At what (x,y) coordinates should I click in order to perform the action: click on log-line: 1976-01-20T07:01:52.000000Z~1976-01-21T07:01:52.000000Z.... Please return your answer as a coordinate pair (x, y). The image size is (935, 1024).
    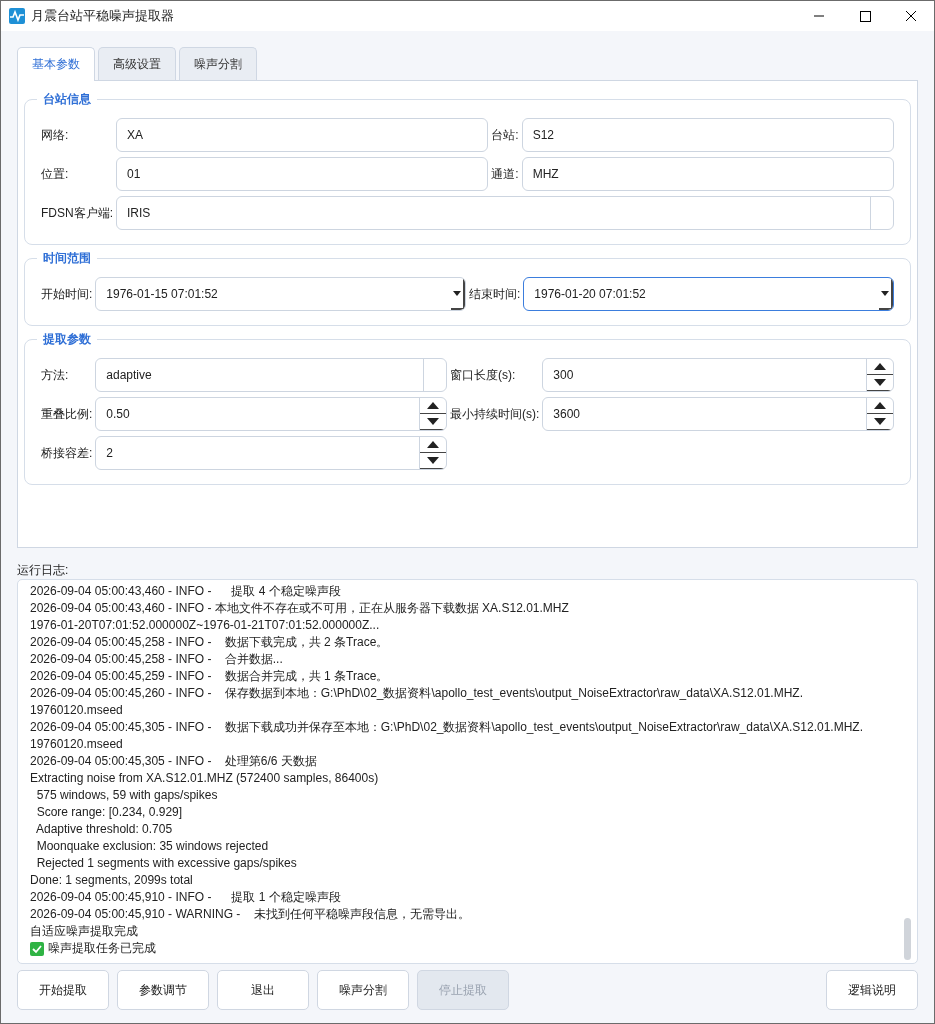
    Looking at the image, I should click on (205, 625).